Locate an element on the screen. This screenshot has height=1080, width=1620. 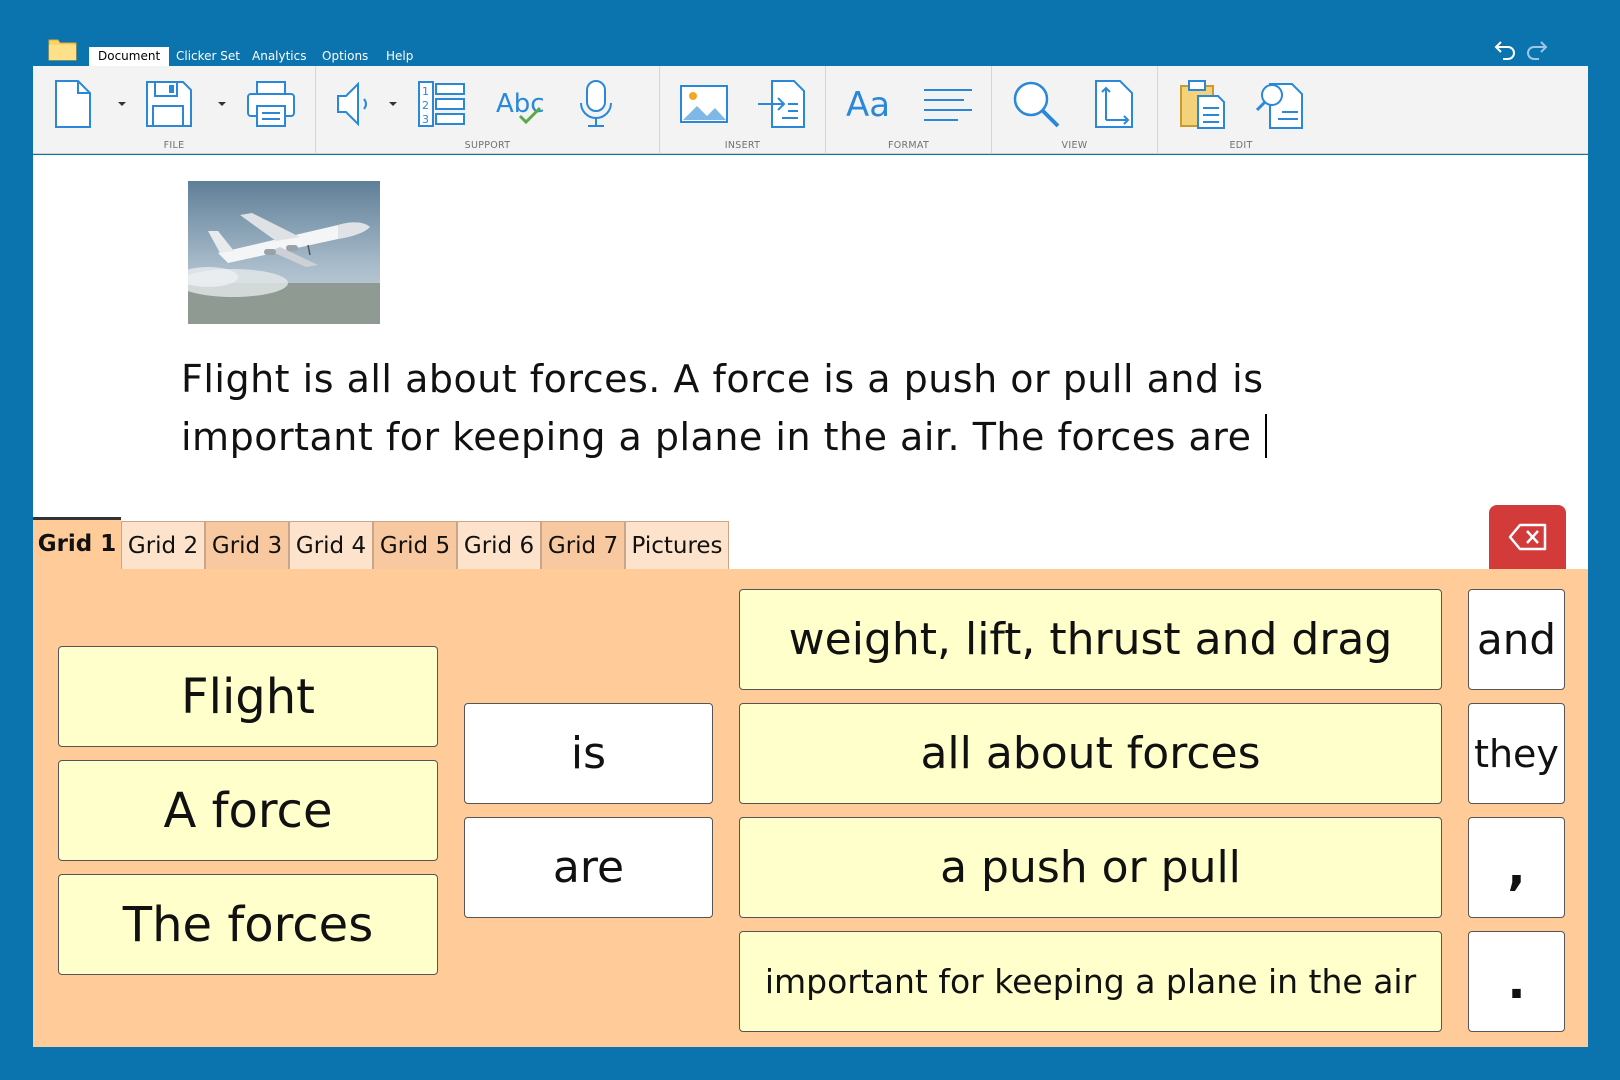
cell-important-for-keeping: important for keeping a plane in the air is located at coordinates (1090, 981).